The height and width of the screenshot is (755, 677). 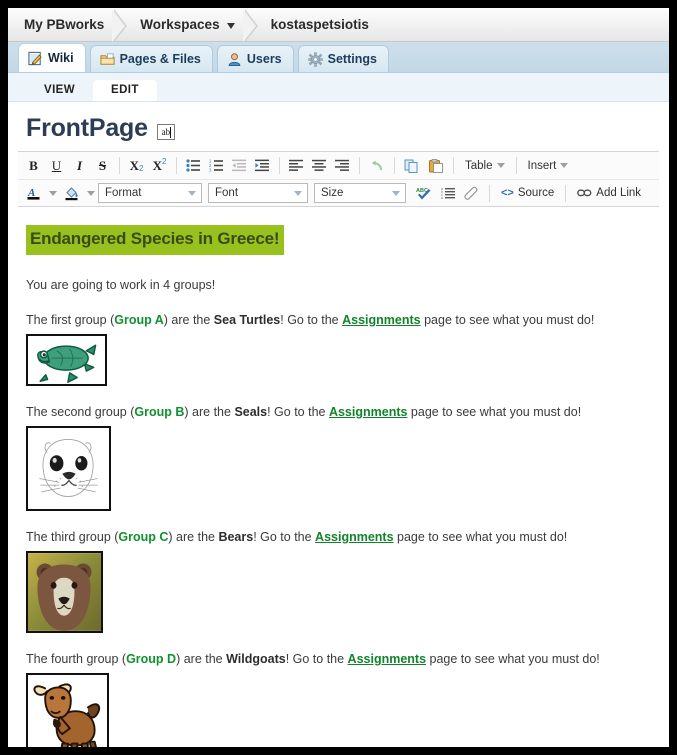 I want to click on wiki-pencil-icon, so click(x=35, y=58).